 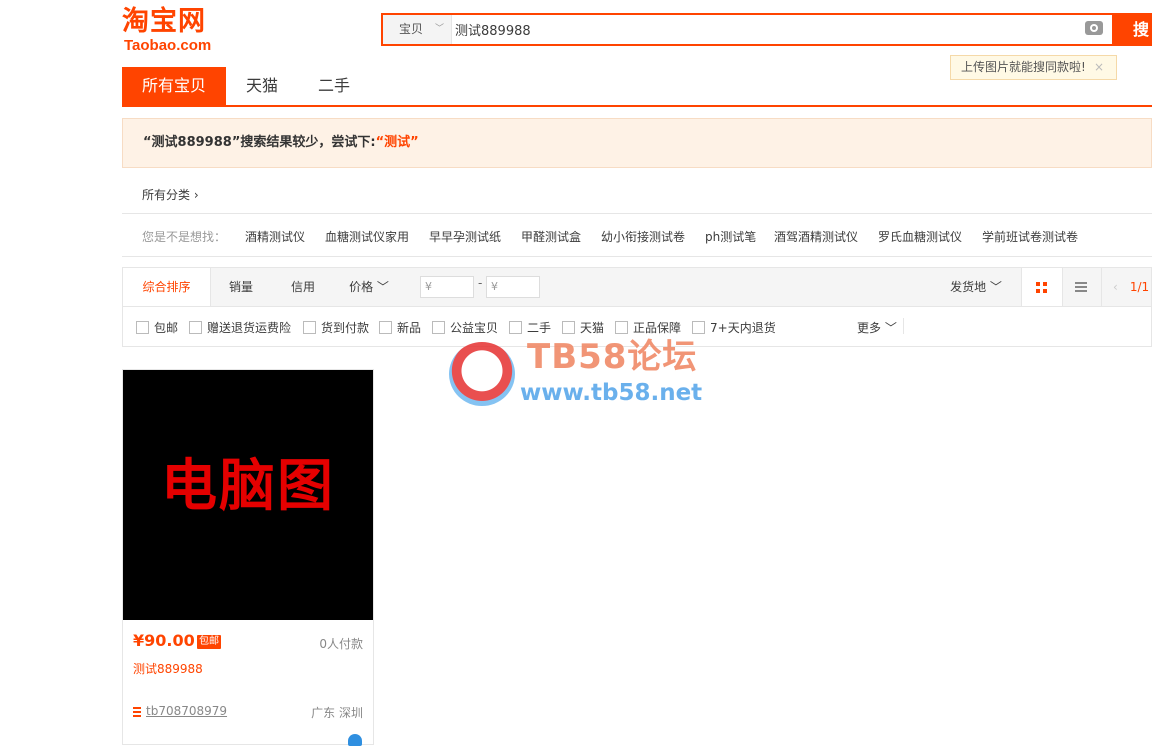 What do you see at coordinates (1132, 29) in the screenshot?
I see `search-button: 搜` at bounding box center [1132, 29].